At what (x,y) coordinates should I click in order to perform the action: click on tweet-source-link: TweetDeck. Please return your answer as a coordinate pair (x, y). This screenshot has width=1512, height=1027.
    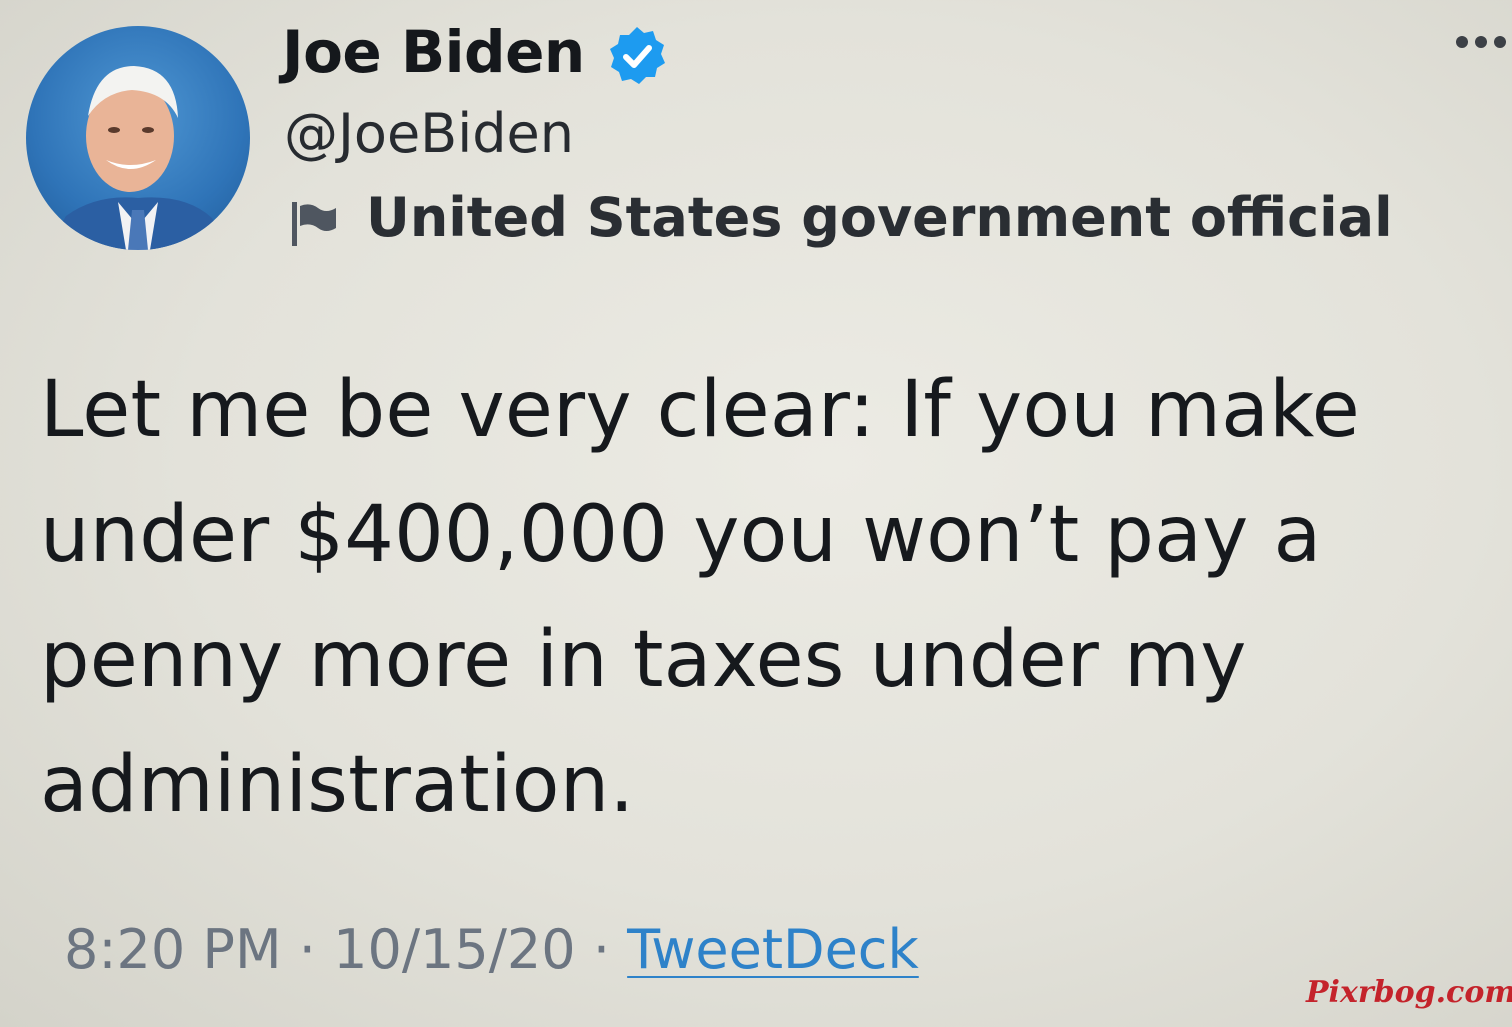
    Looking at the image, I should click on (773, 949).